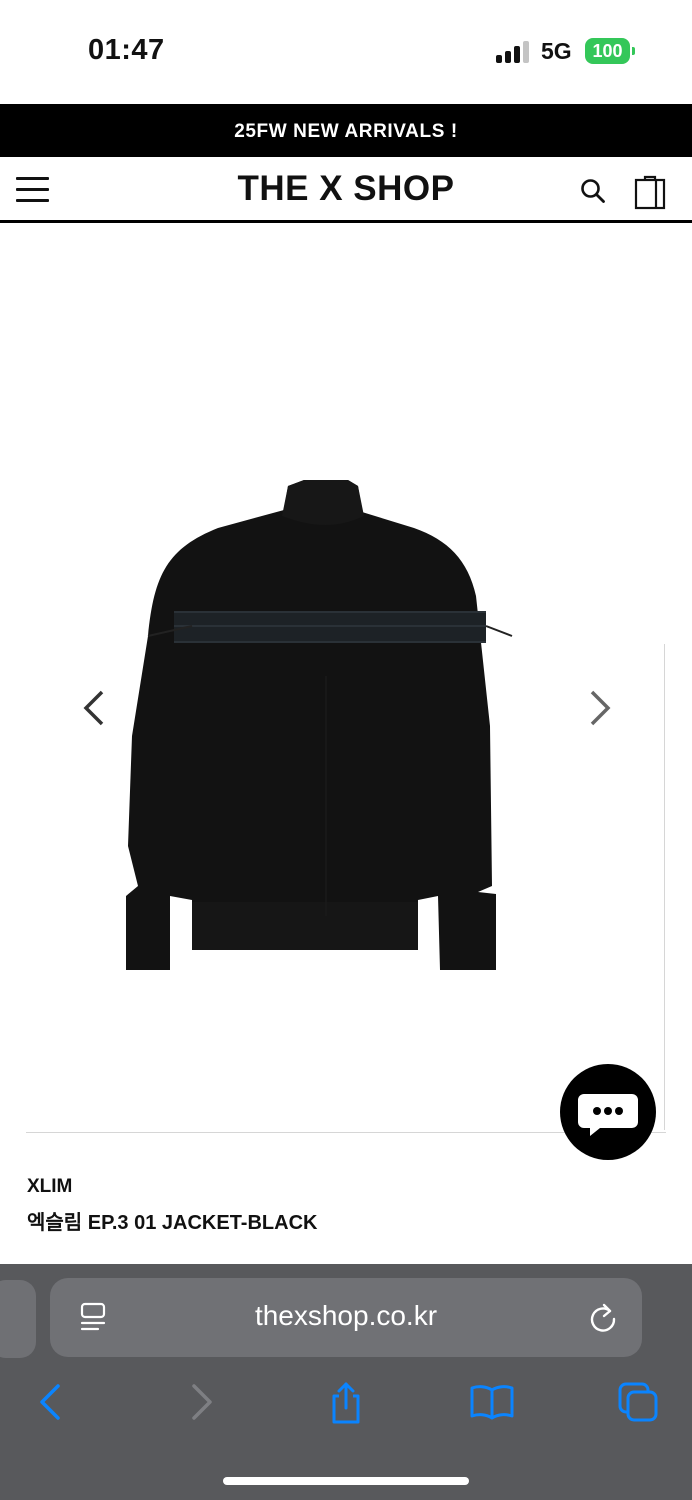  Describe the element at coordinates (346, 52) in the screenshot. I see `status-bar: 01:47 5G 100` at that location.